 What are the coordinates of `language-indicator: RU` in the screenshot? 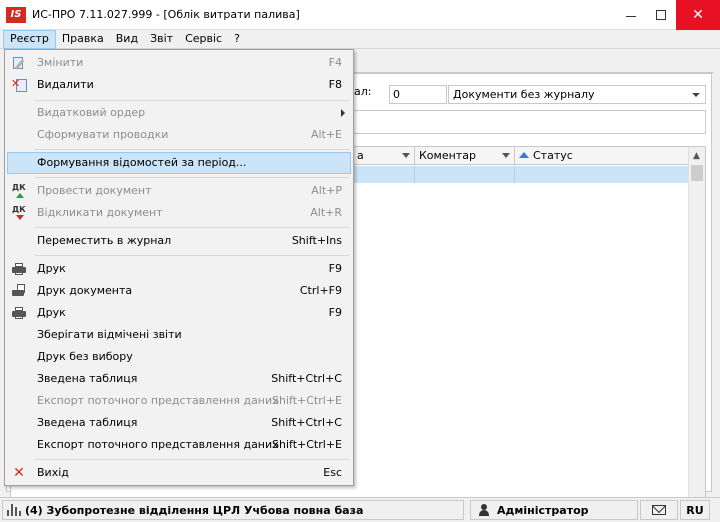 It's located at (695, 510).